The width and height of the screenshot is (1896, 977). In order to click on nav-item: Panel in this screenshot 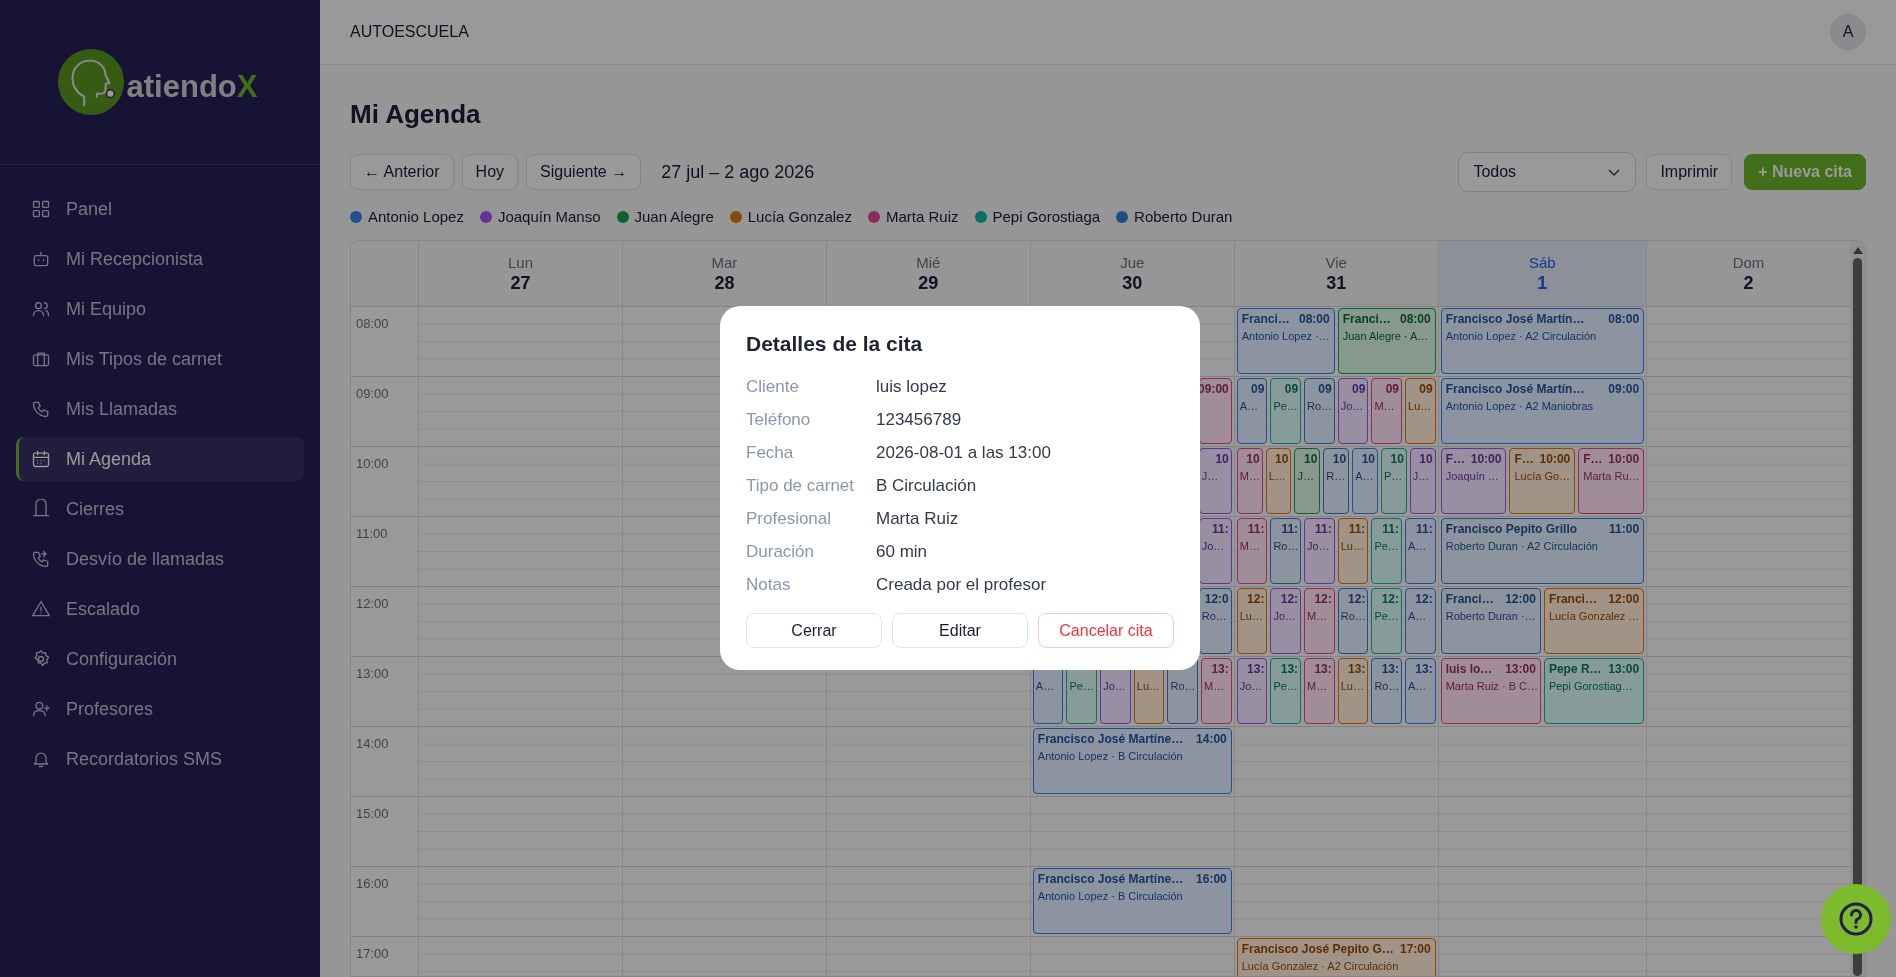, I will do `click(160, 209)`.